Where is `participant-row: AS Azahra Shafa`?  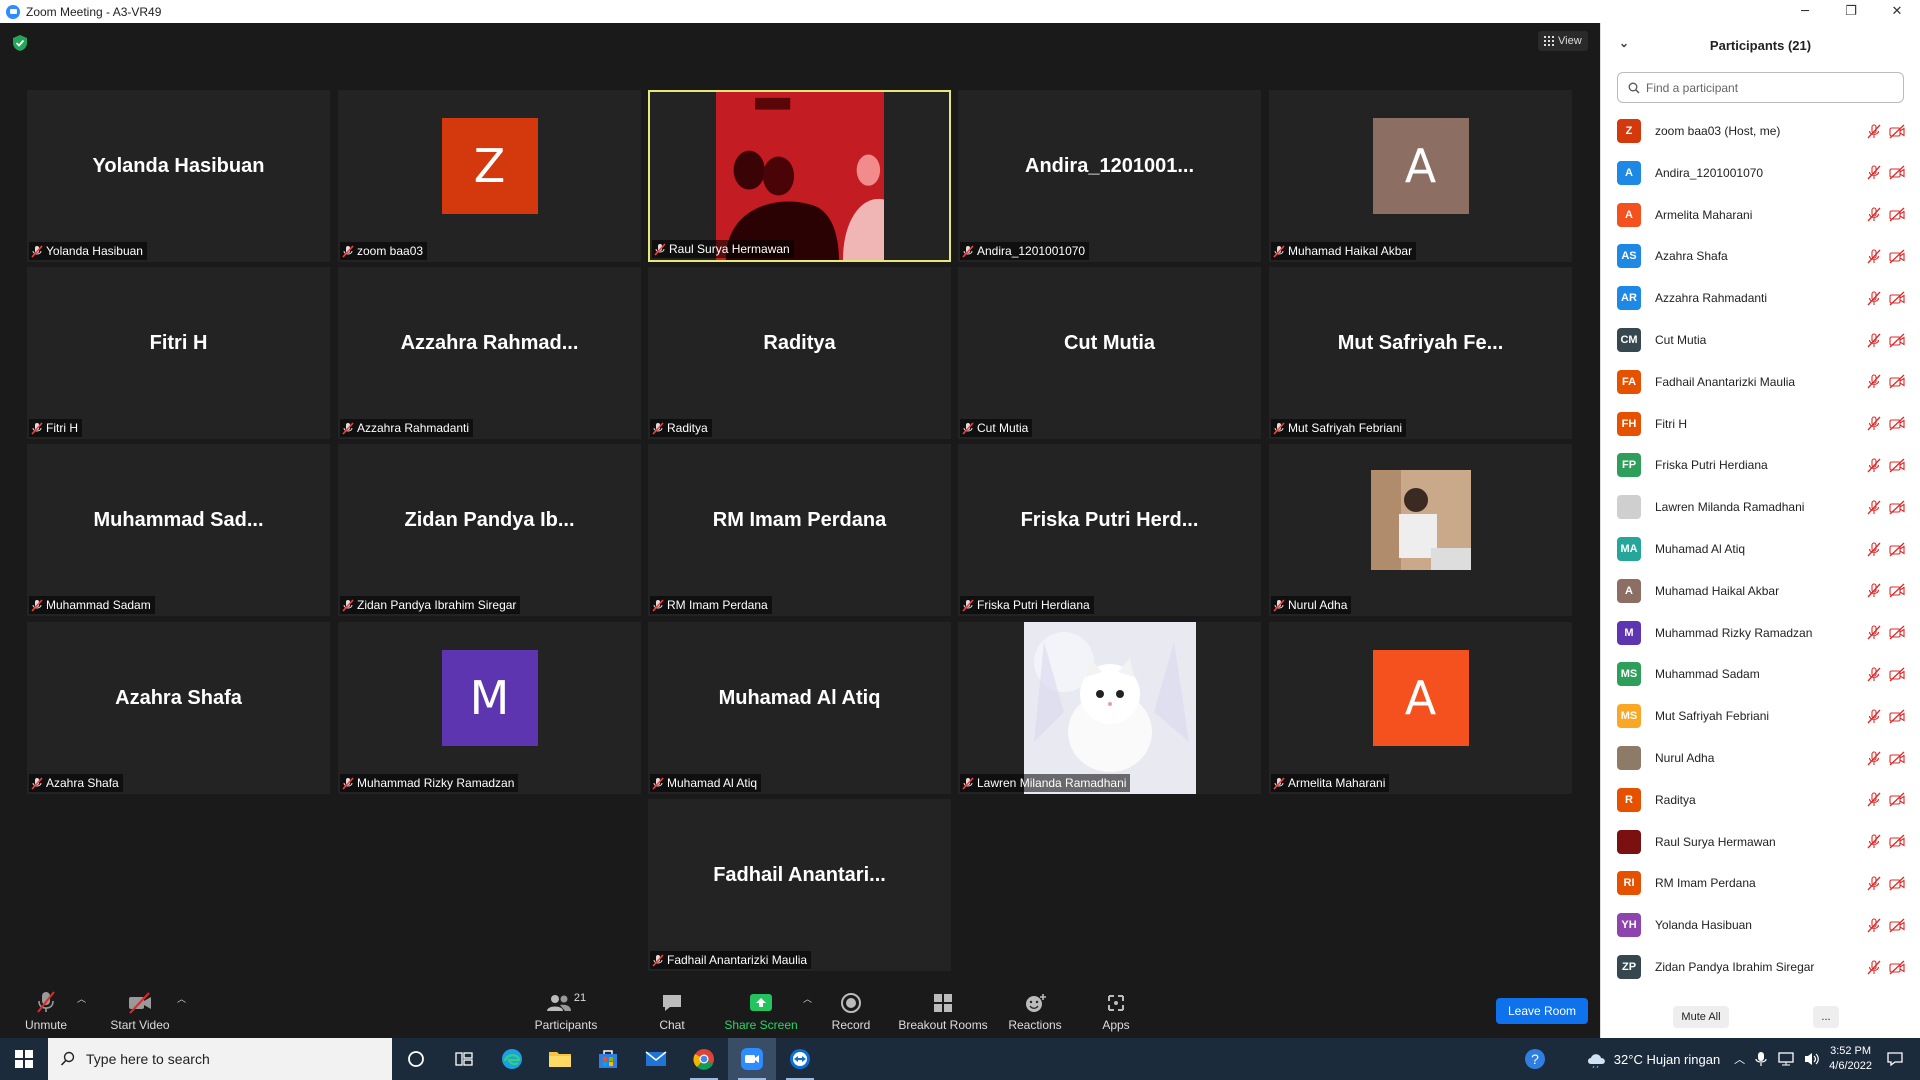
participant-row: AS Azahra Shafa is located at coordinates (1762, 256).